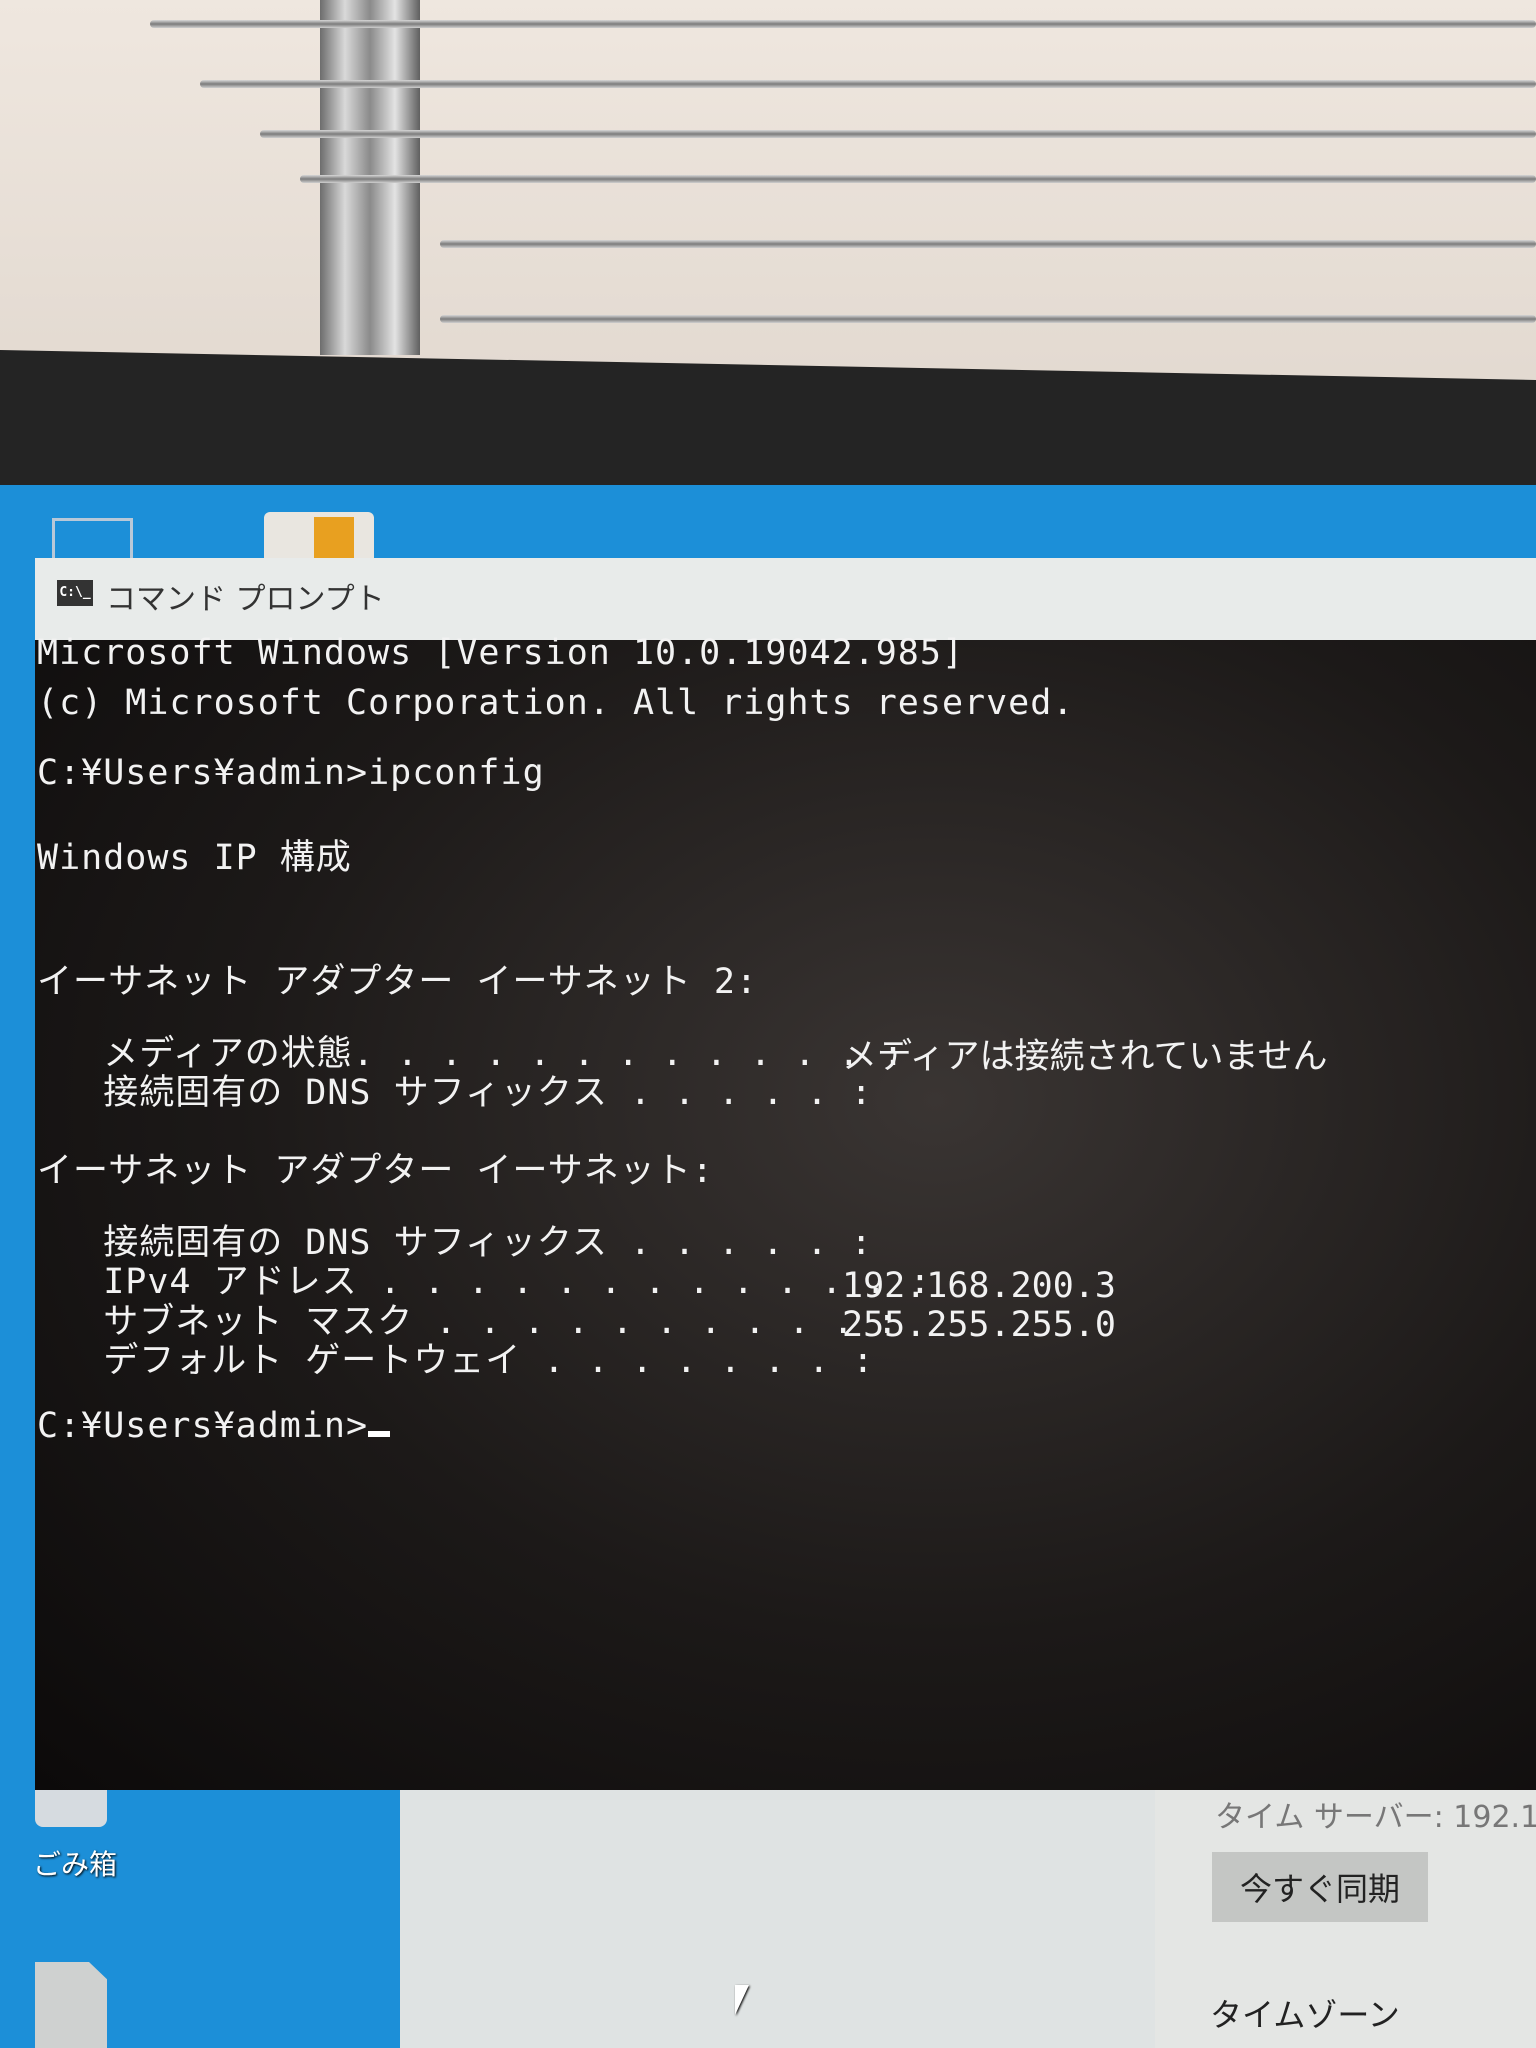 The height and width of the screenshot is (2048, 1536). What do you see at coordinates (1305, 2015) in the screenshot?
I see `timezone-label: タイムゾーン` at bounding box center [1305, 2015].